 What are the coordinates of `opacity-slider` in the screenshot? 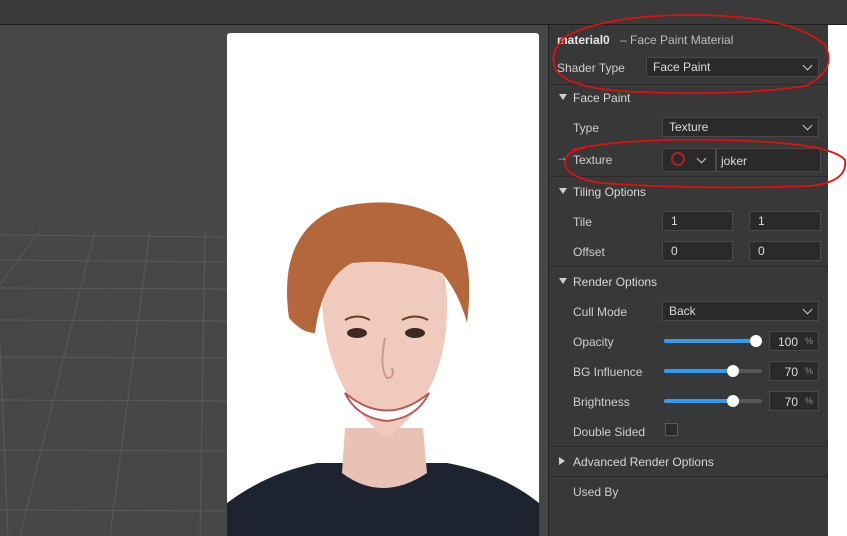 It's located at (713, 341).